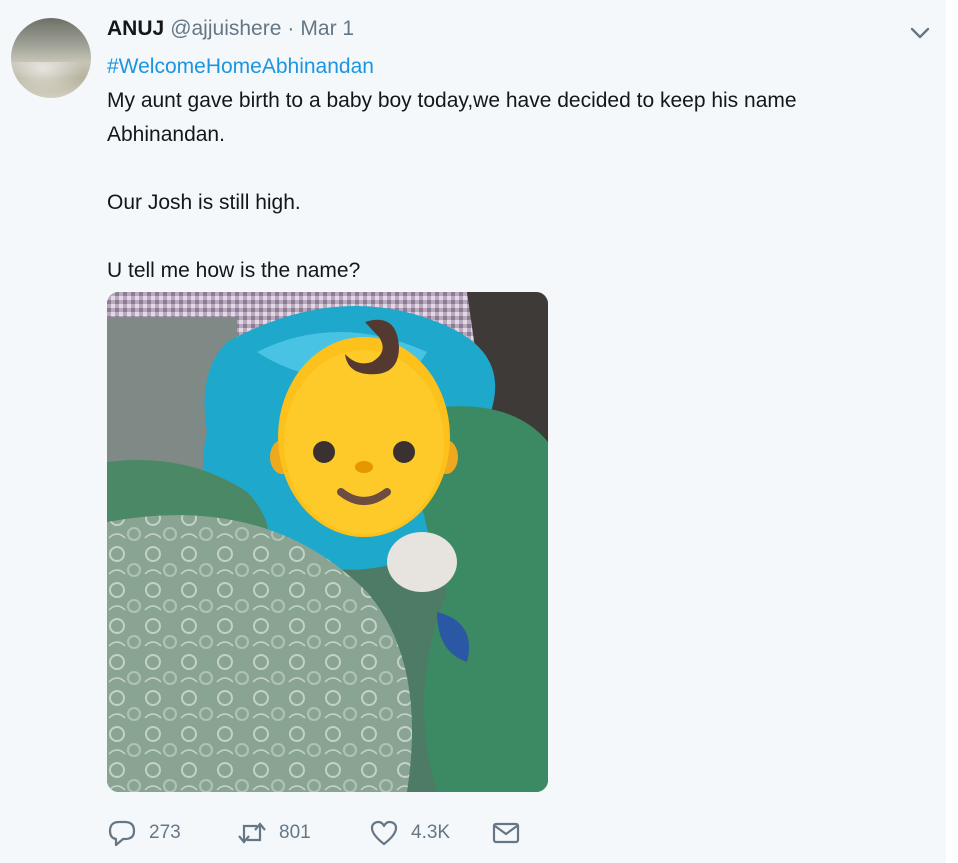 This screenshot has height=863, width=958. What do you see at coordinates (51, 58) in the screenshot?
I see `avatar` at bounding box center [51, 58].